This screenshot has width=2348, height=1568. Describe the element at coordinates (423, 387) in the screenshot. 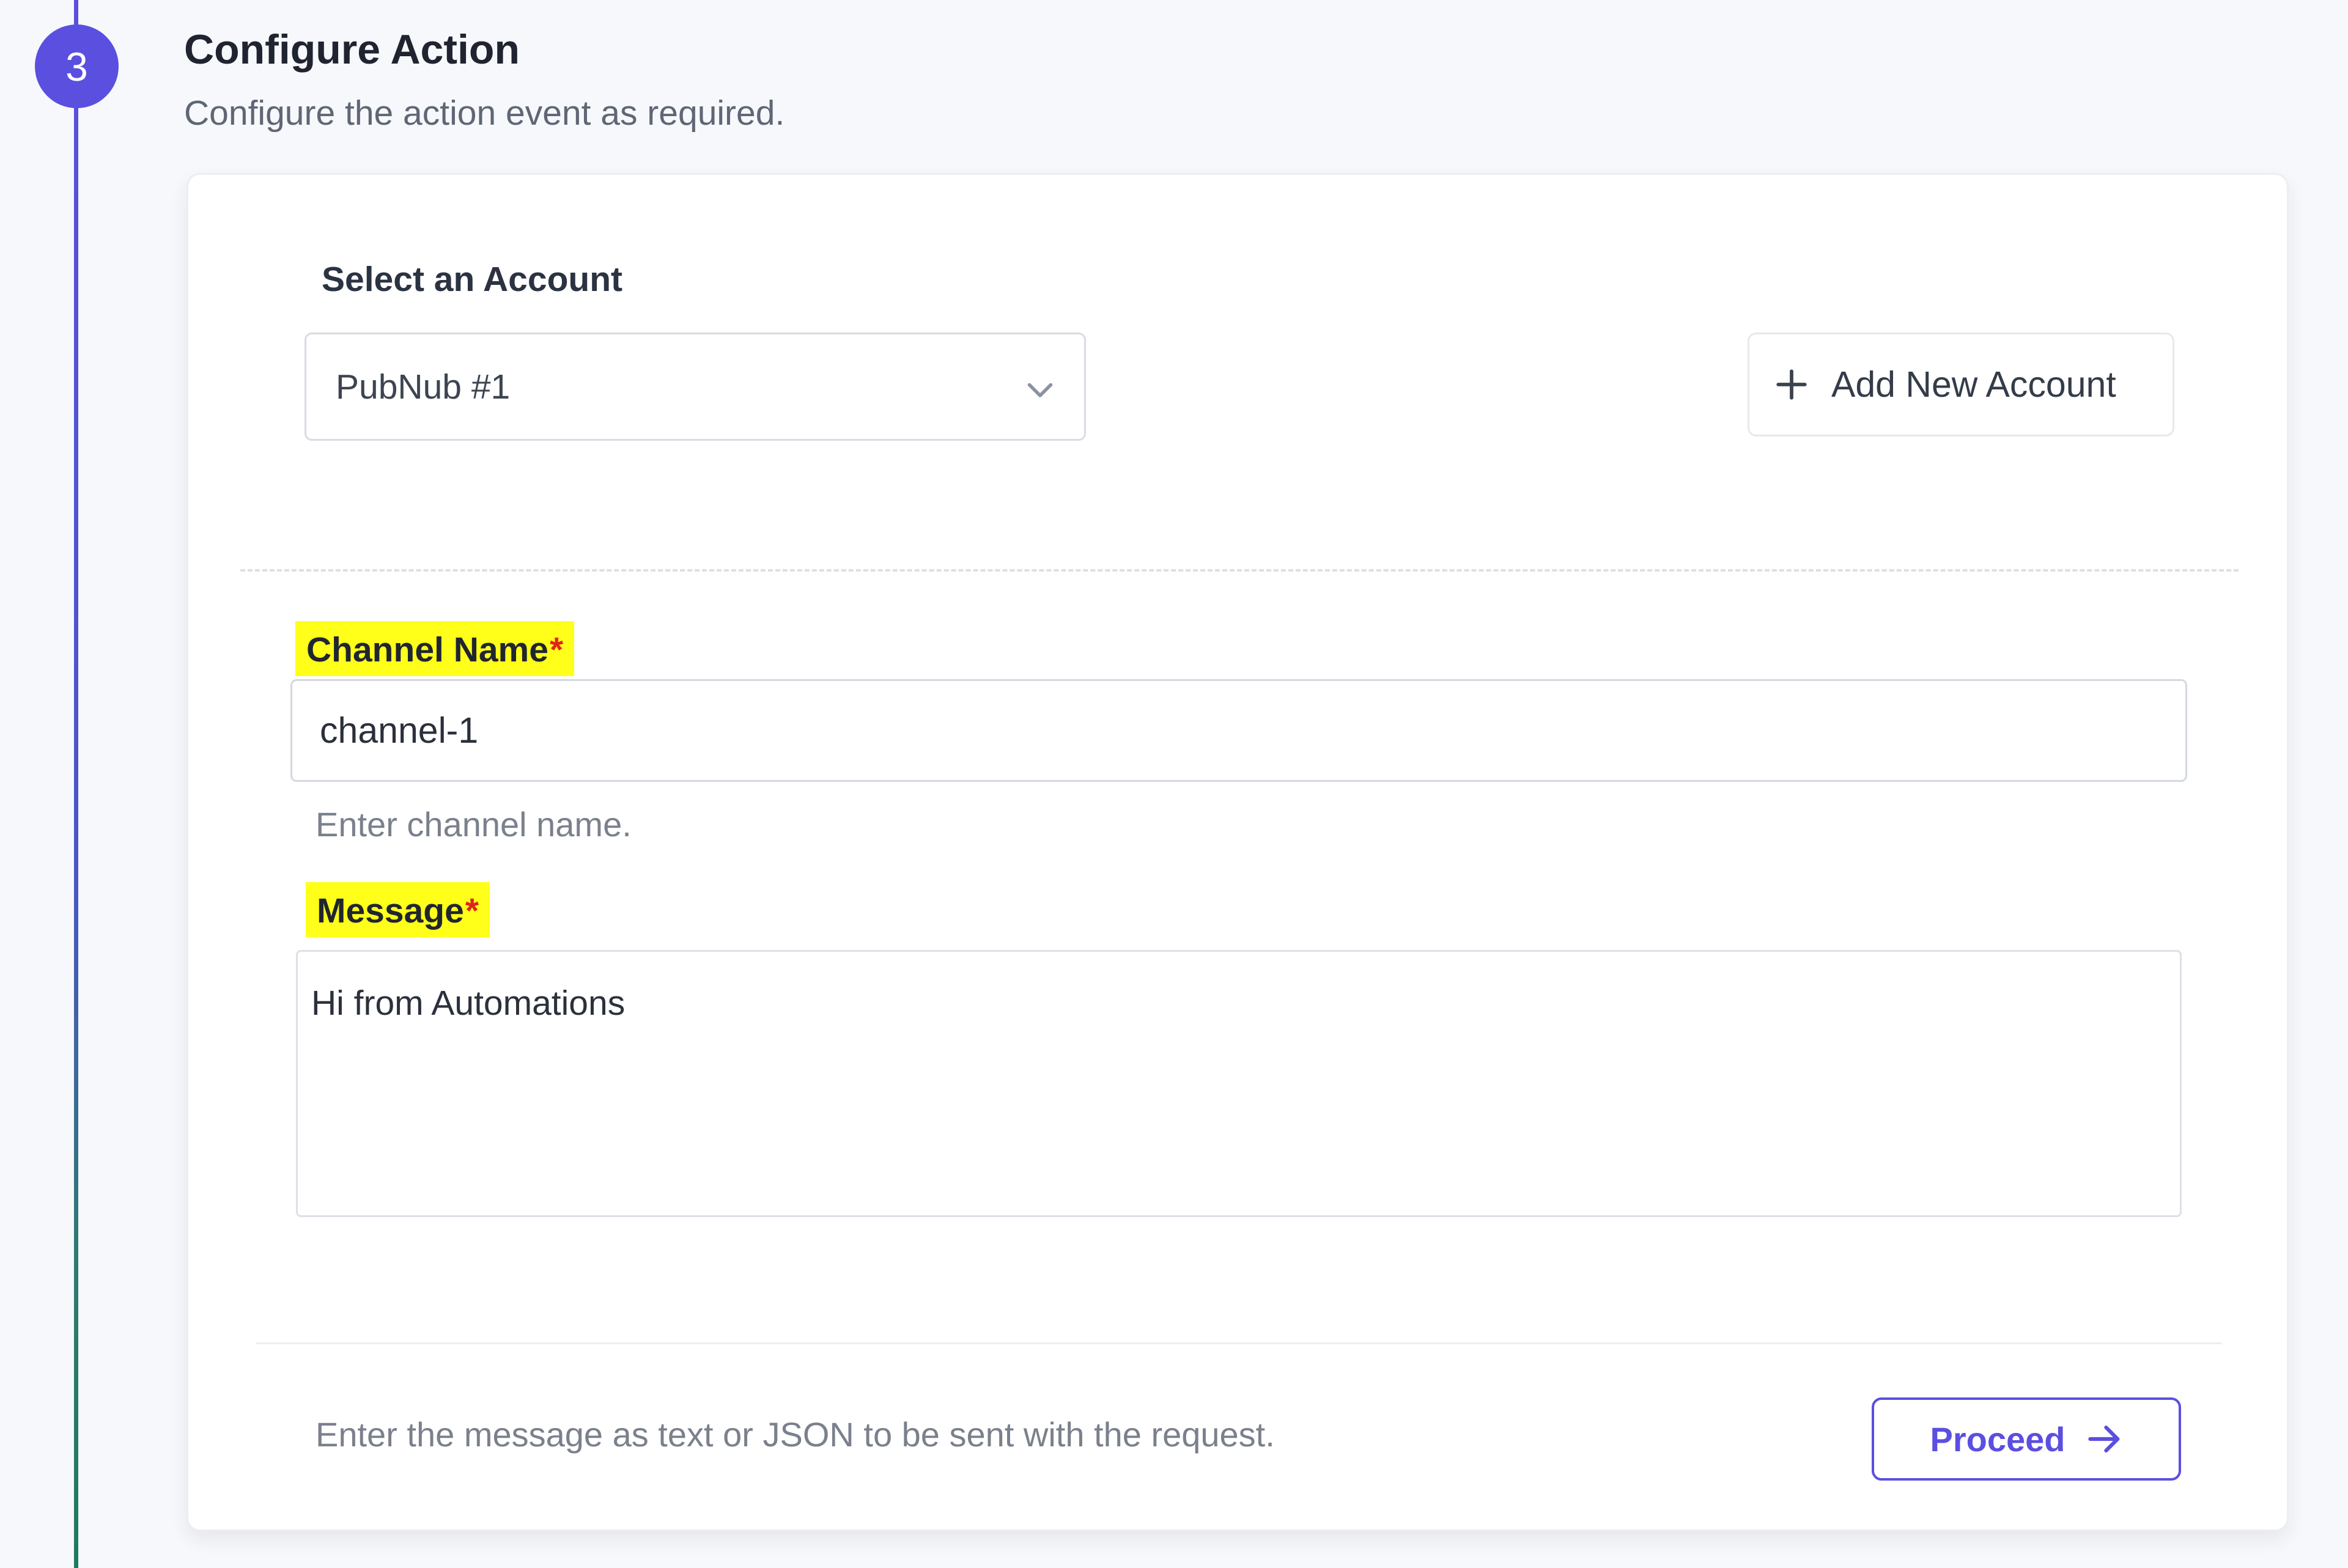

I see `account-select-value: PubNub #1` at that location.